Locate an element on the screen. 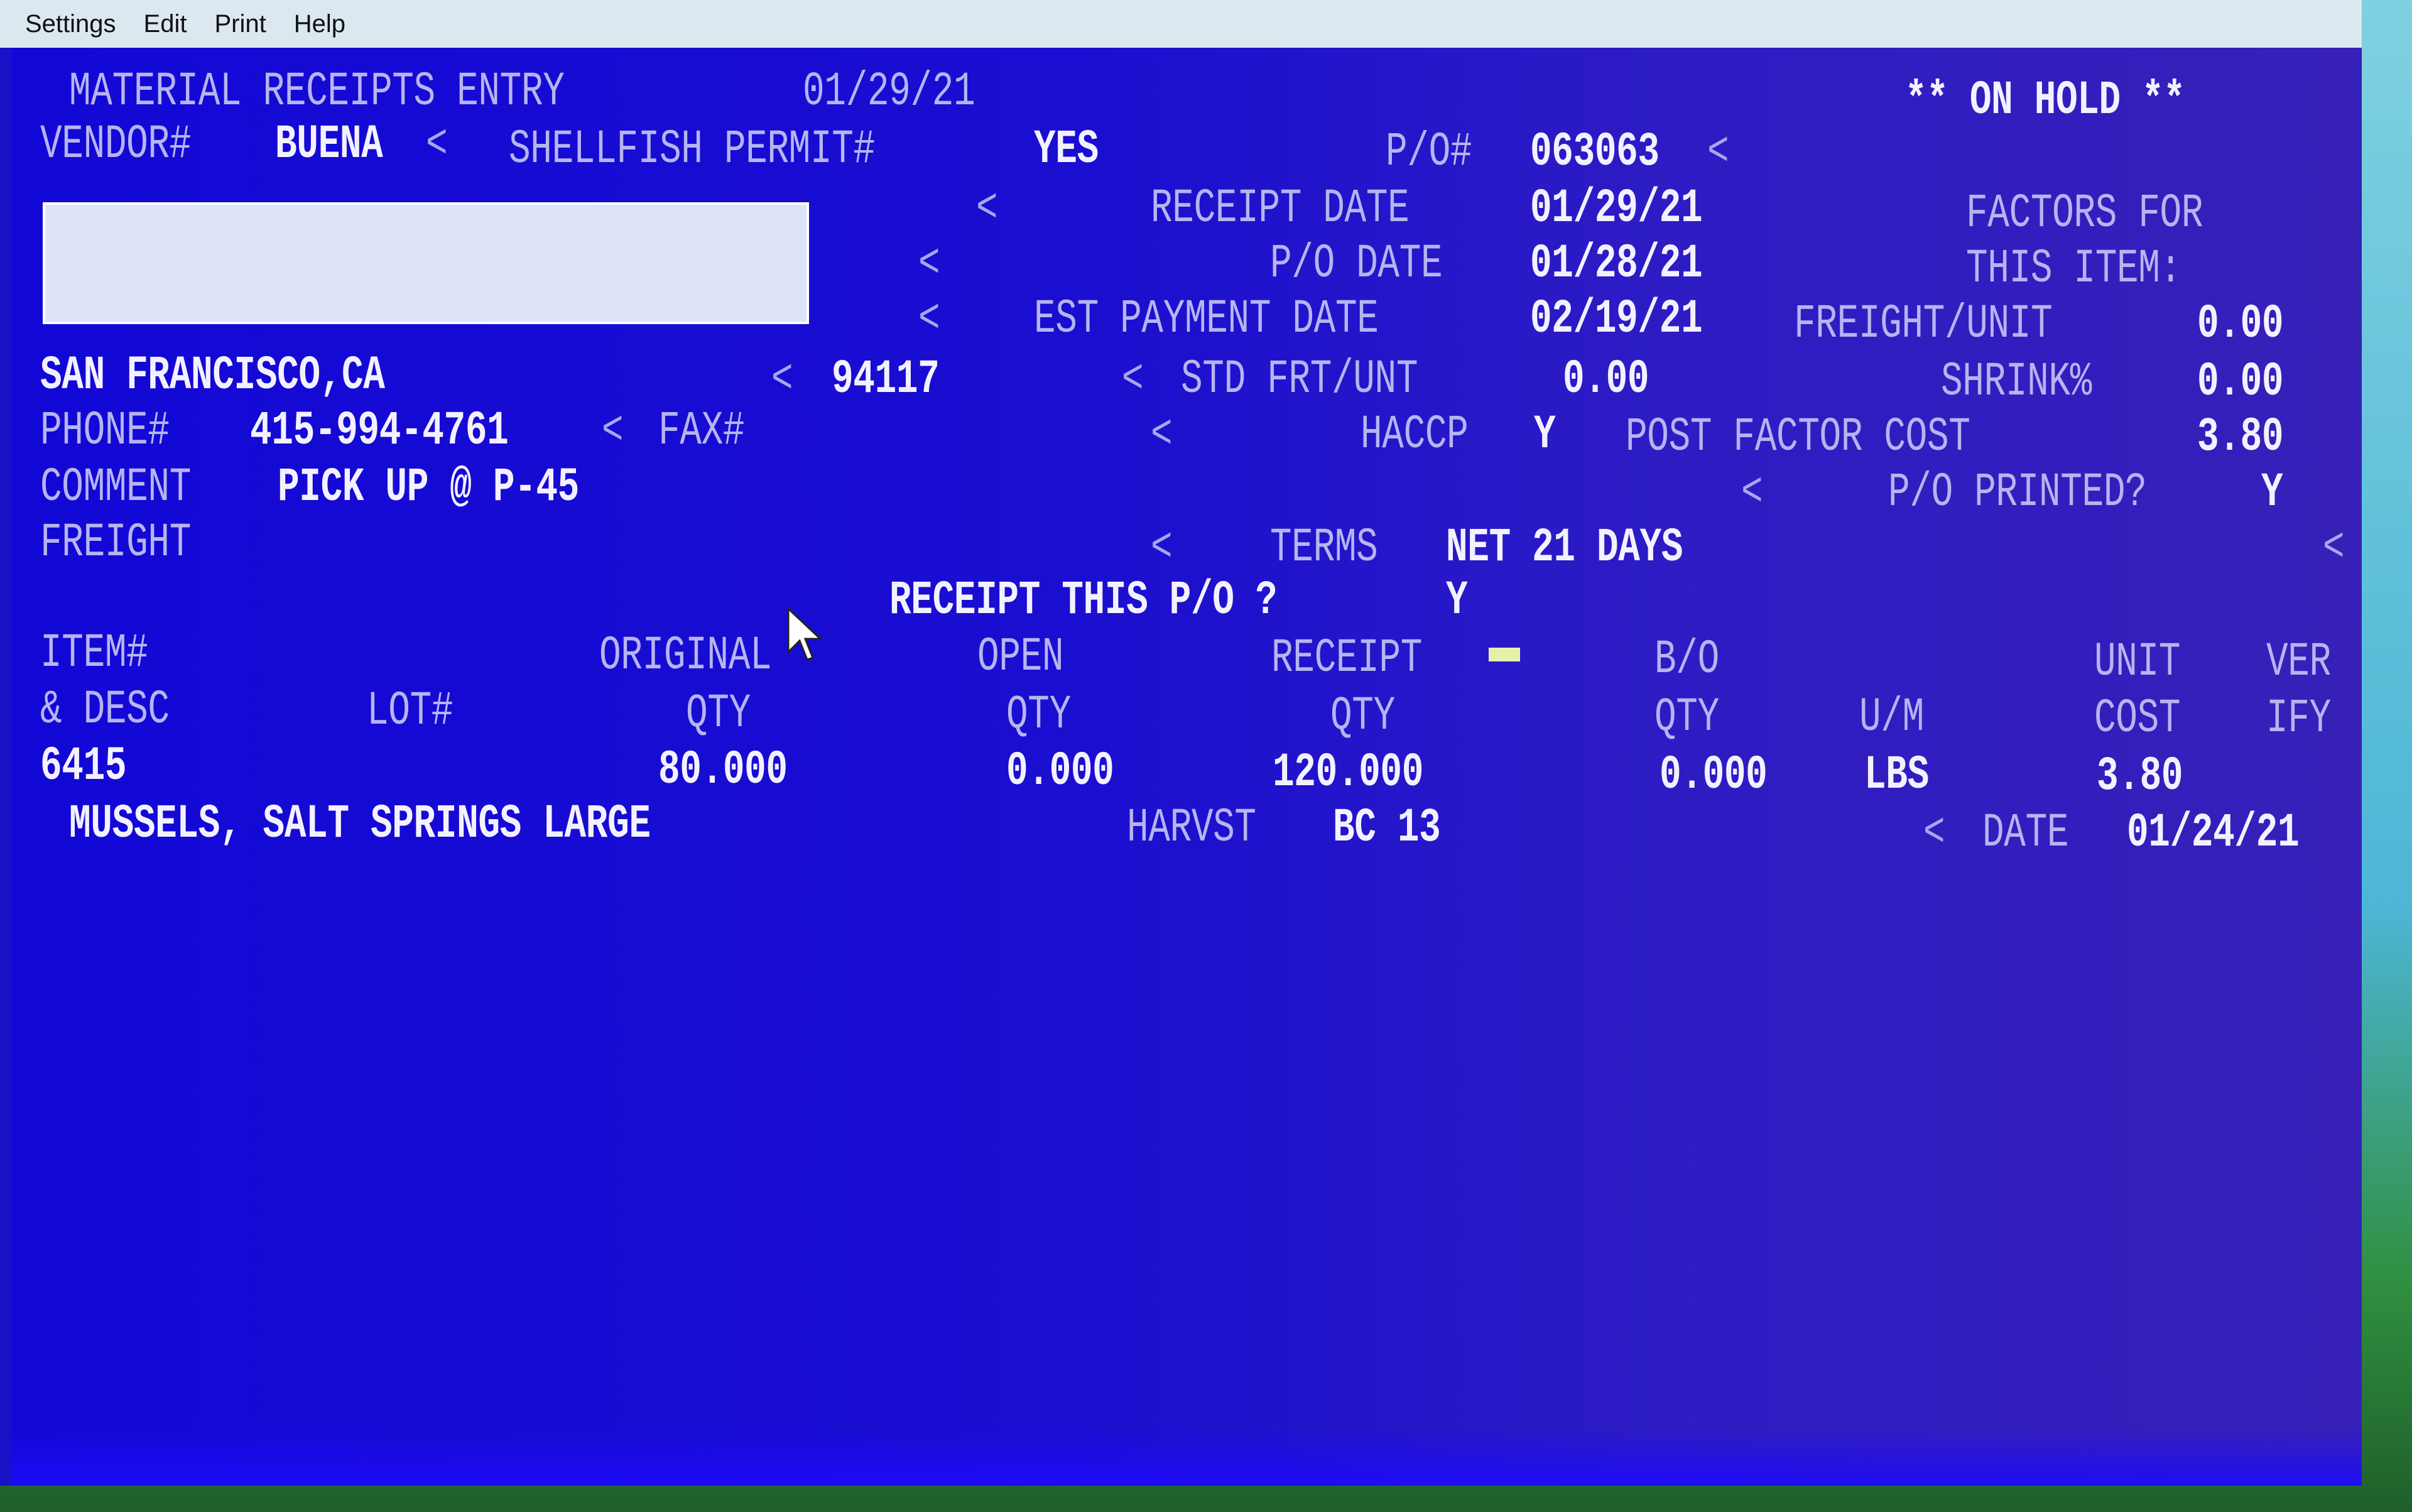 This screenshot has width=2412, height=1512. menu-help: Help is located at coordinates (319, 24).